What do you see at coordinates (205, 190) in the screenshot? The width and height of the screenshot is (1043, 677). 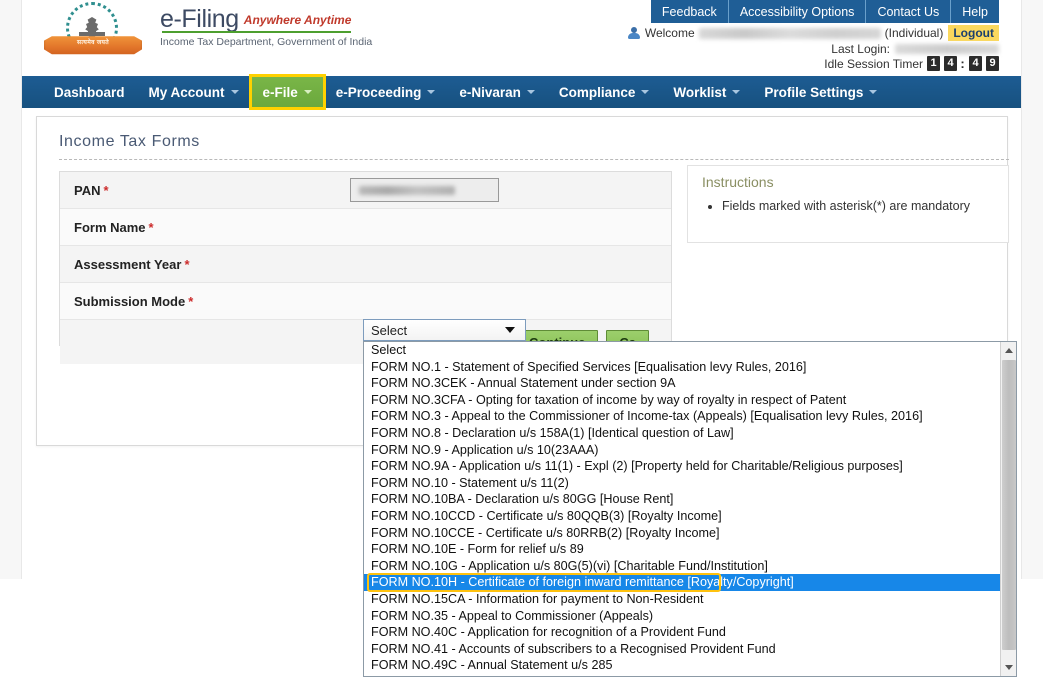 I see `label-pan: PAN *` at bounding box center [205, 190].